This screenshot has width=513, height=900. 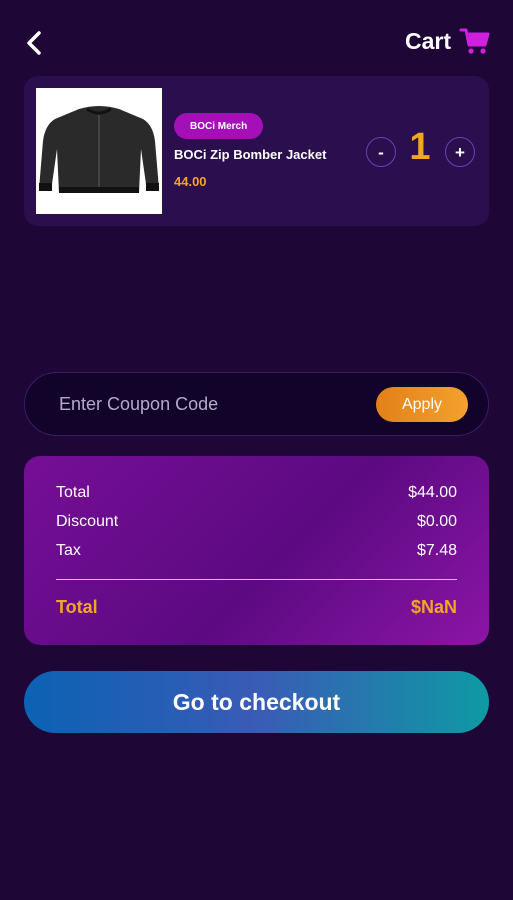 I want to click on summary-row-tax: Tax $7.48, so click(x=256, y=551).